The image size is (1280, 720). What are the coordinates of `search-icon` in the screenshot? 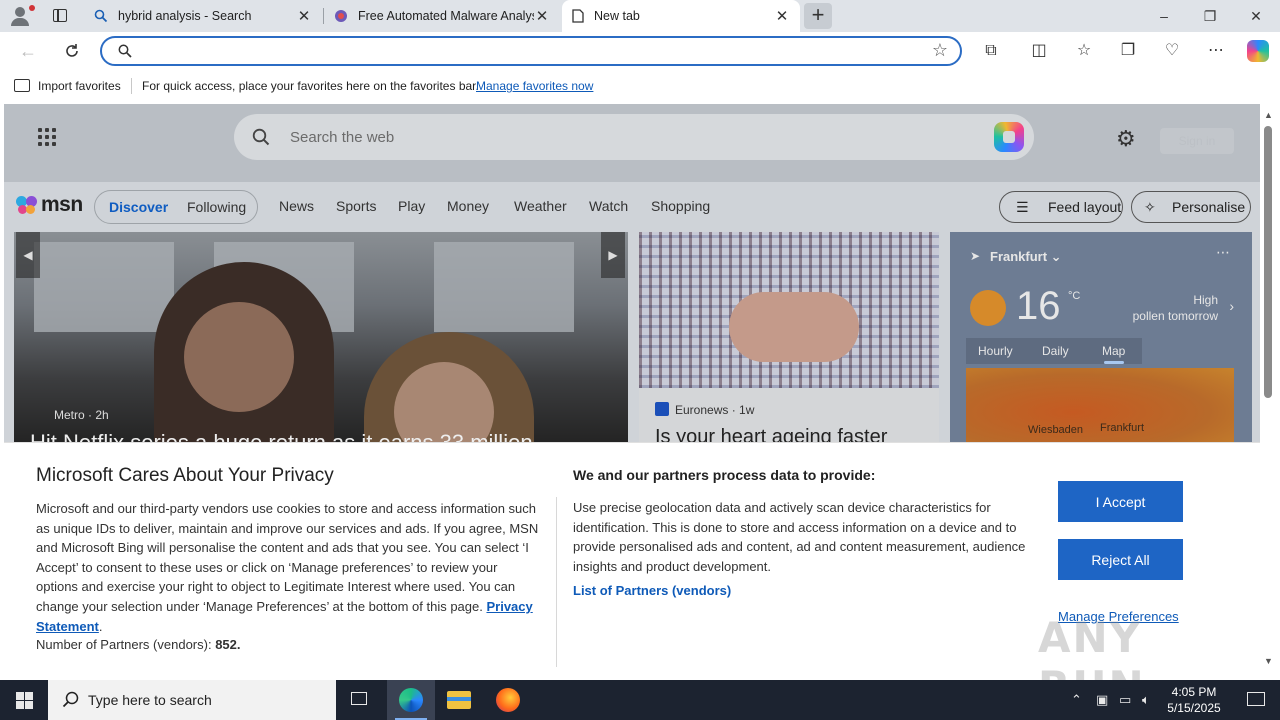 It's located at (125, 51).